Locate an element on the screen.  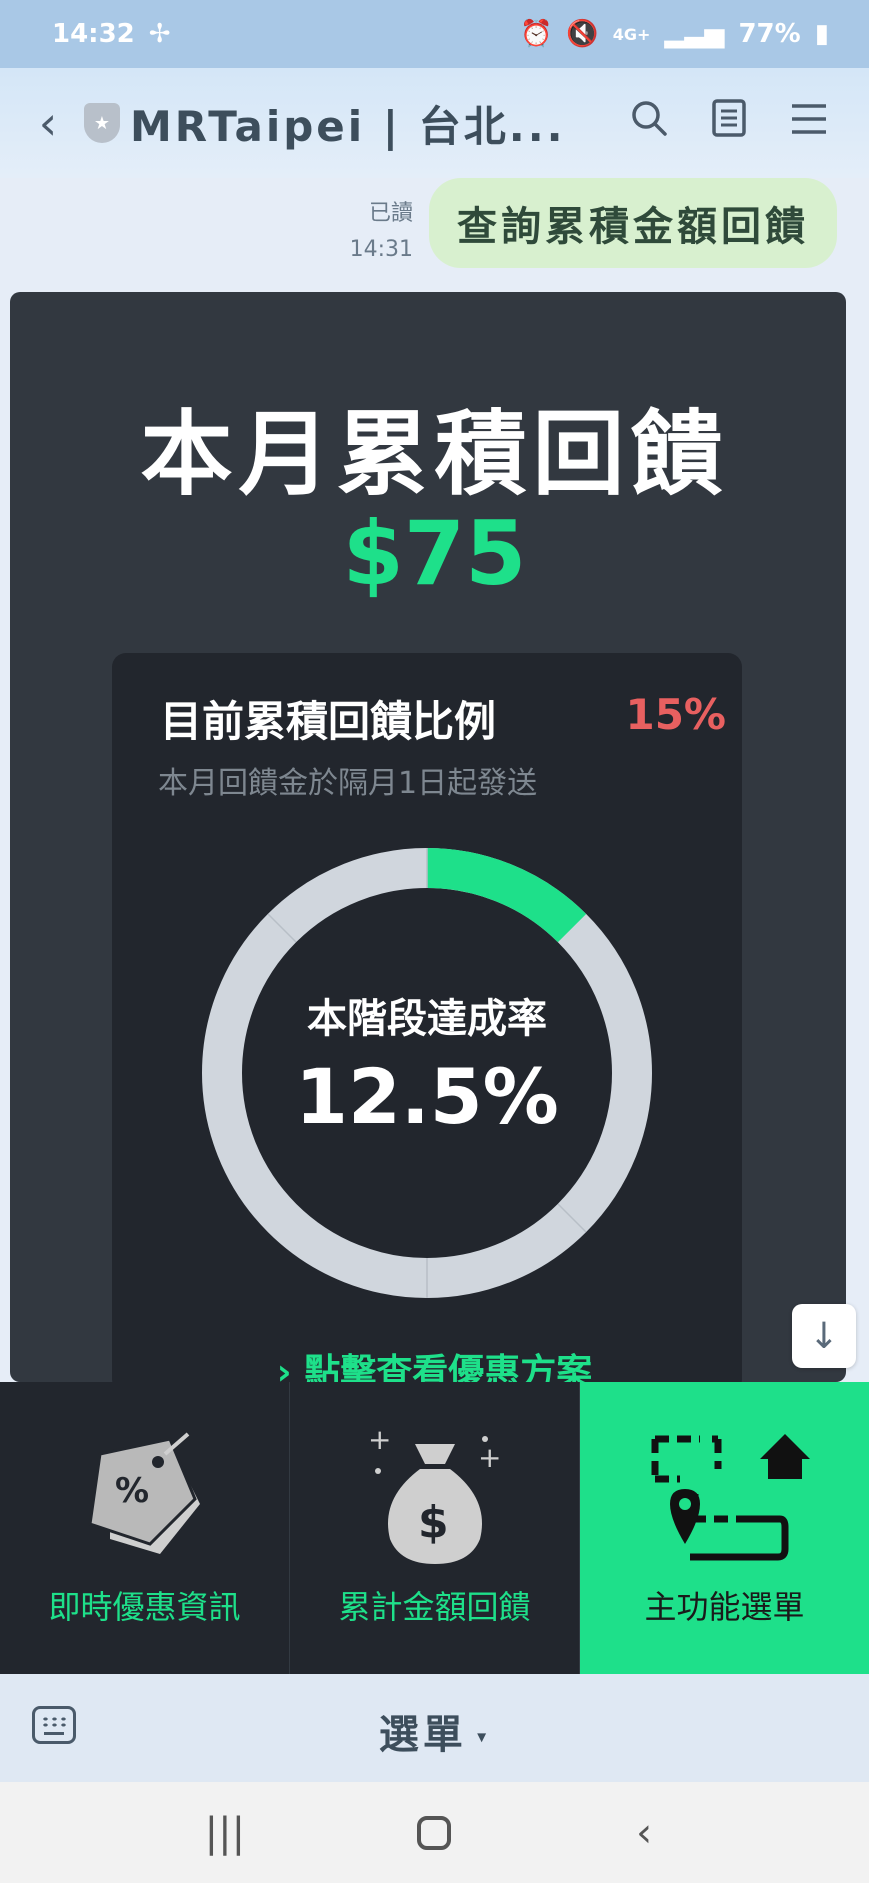
money-bag-icon: $ + + is located at coordinates (435, 1493).